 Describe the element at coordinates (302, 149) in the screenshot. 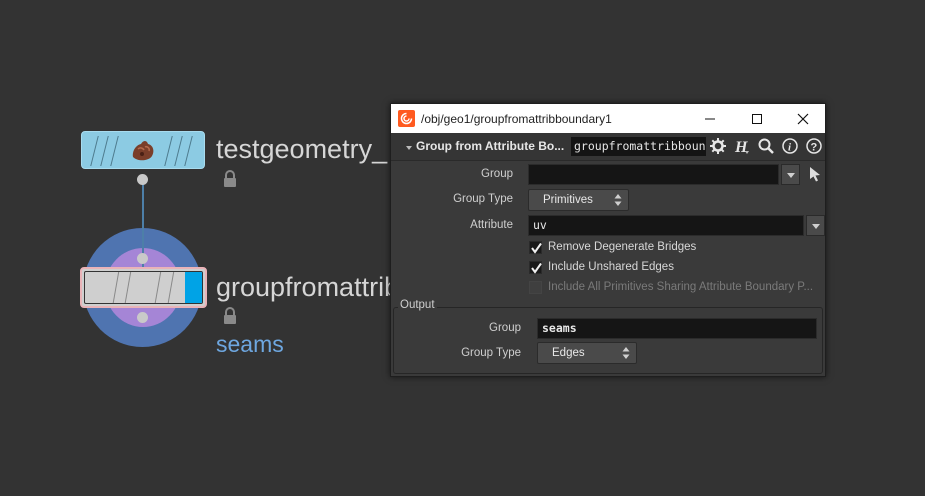

I see `node-testgeometry-label: testgeometry_` at that location.